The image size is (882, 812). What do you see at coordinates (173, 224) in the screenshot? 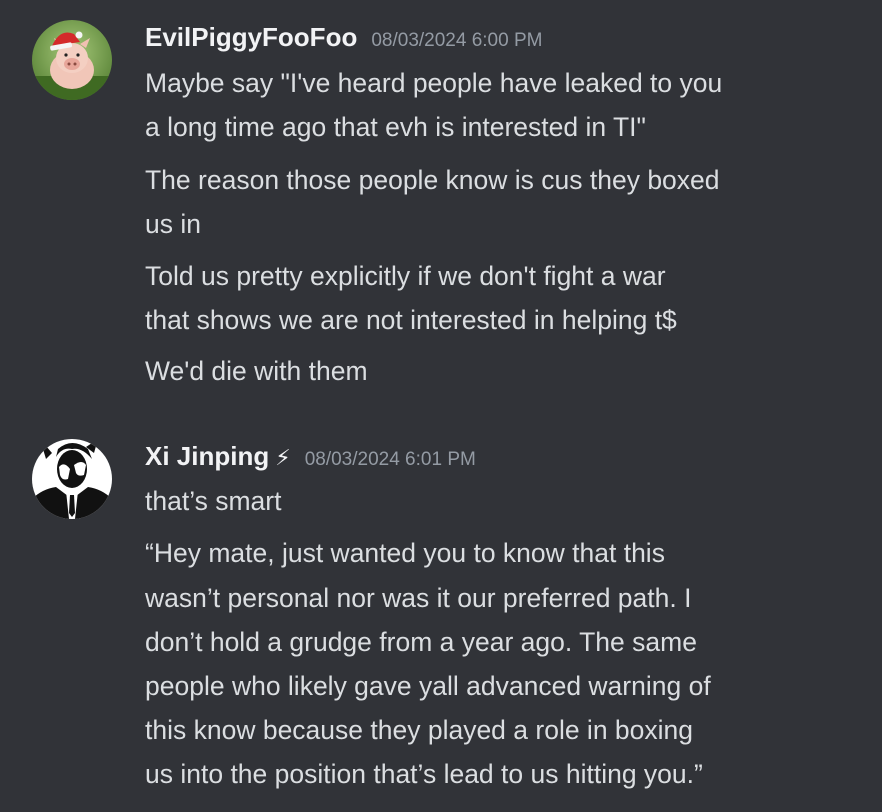
I see `message-text: us in` at bounding box center [173, 224].